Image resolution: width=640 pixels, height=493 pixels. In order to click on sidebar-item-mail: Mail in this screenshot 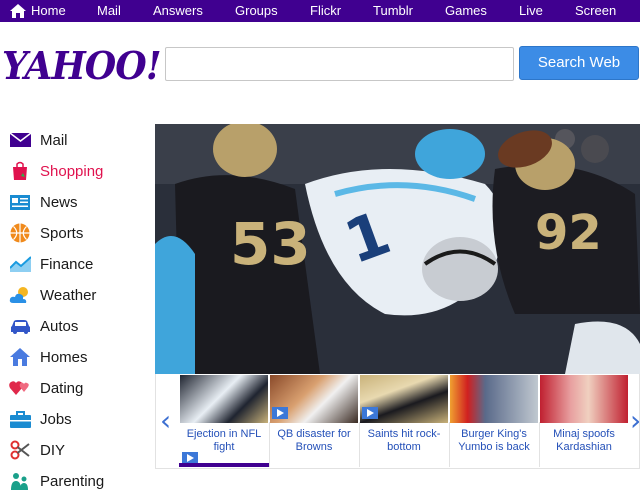, I will do `click(38, 140)`.